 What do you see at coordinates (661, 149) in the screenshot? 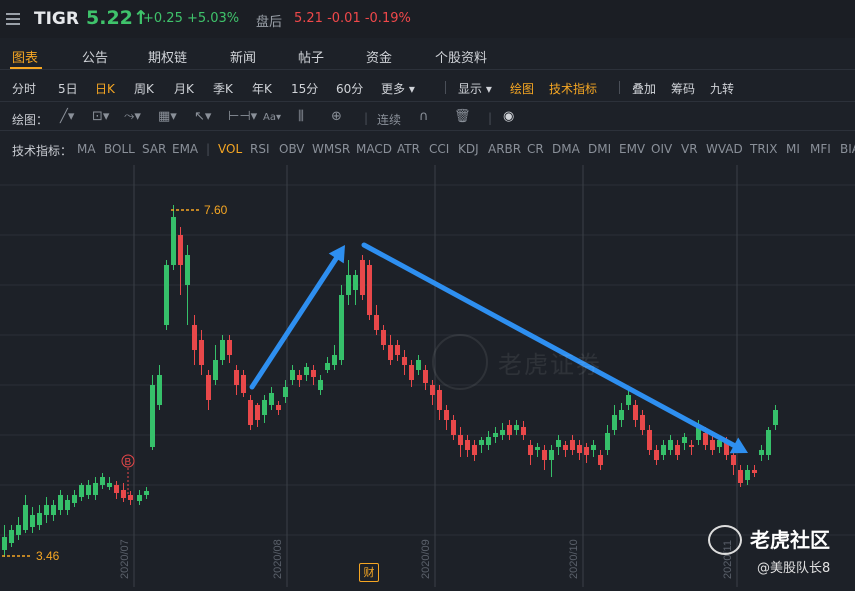
I see `indicator-oiv: OIV` at bounding box center [661, 149].